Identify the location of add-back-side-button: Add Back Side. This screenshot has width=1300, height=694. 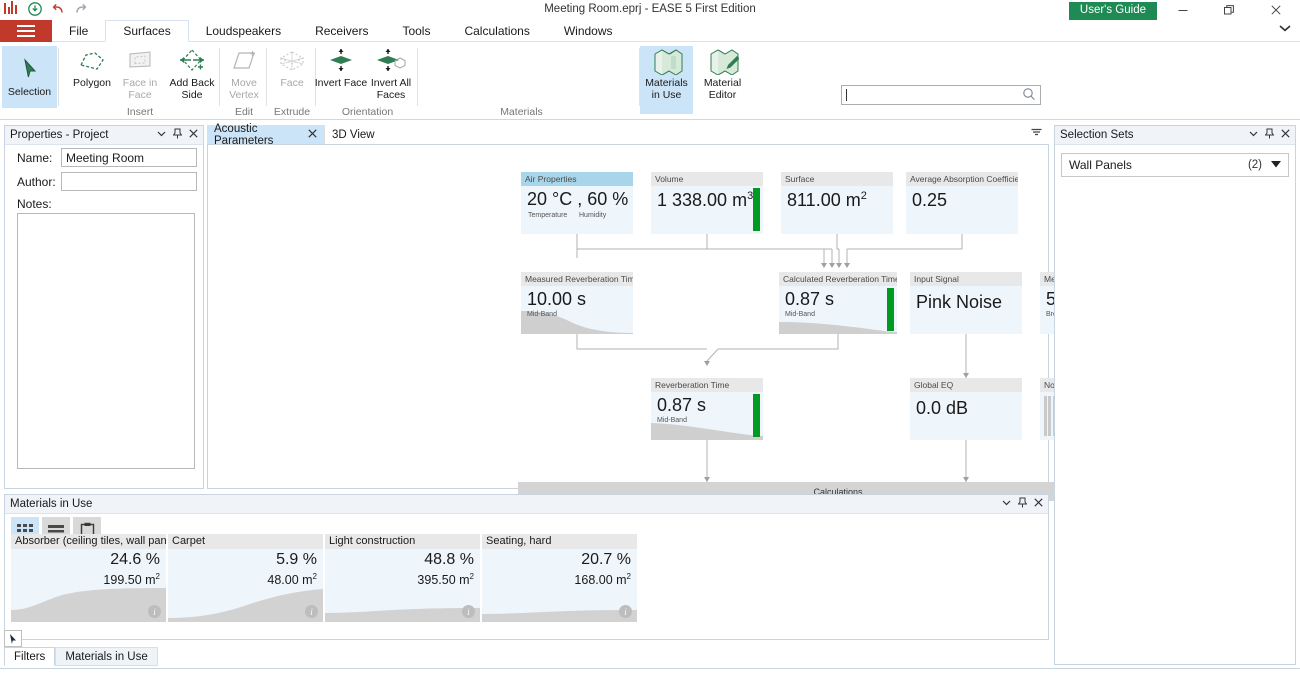
(192, 73).